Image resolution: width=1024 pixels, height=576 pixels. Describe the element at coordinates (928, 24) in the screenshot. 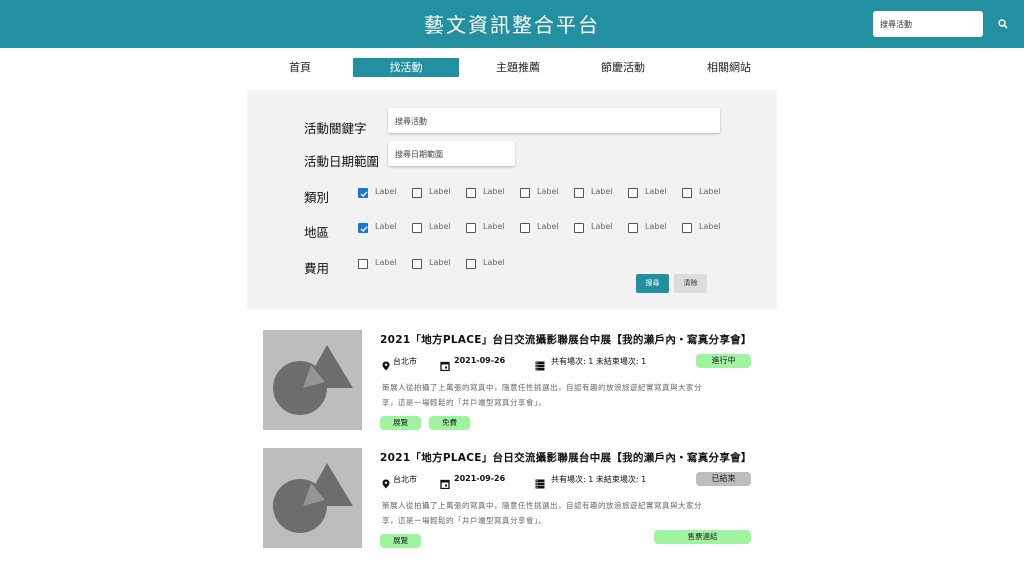

I see `header-search-input: 搜尋活動` at that location.